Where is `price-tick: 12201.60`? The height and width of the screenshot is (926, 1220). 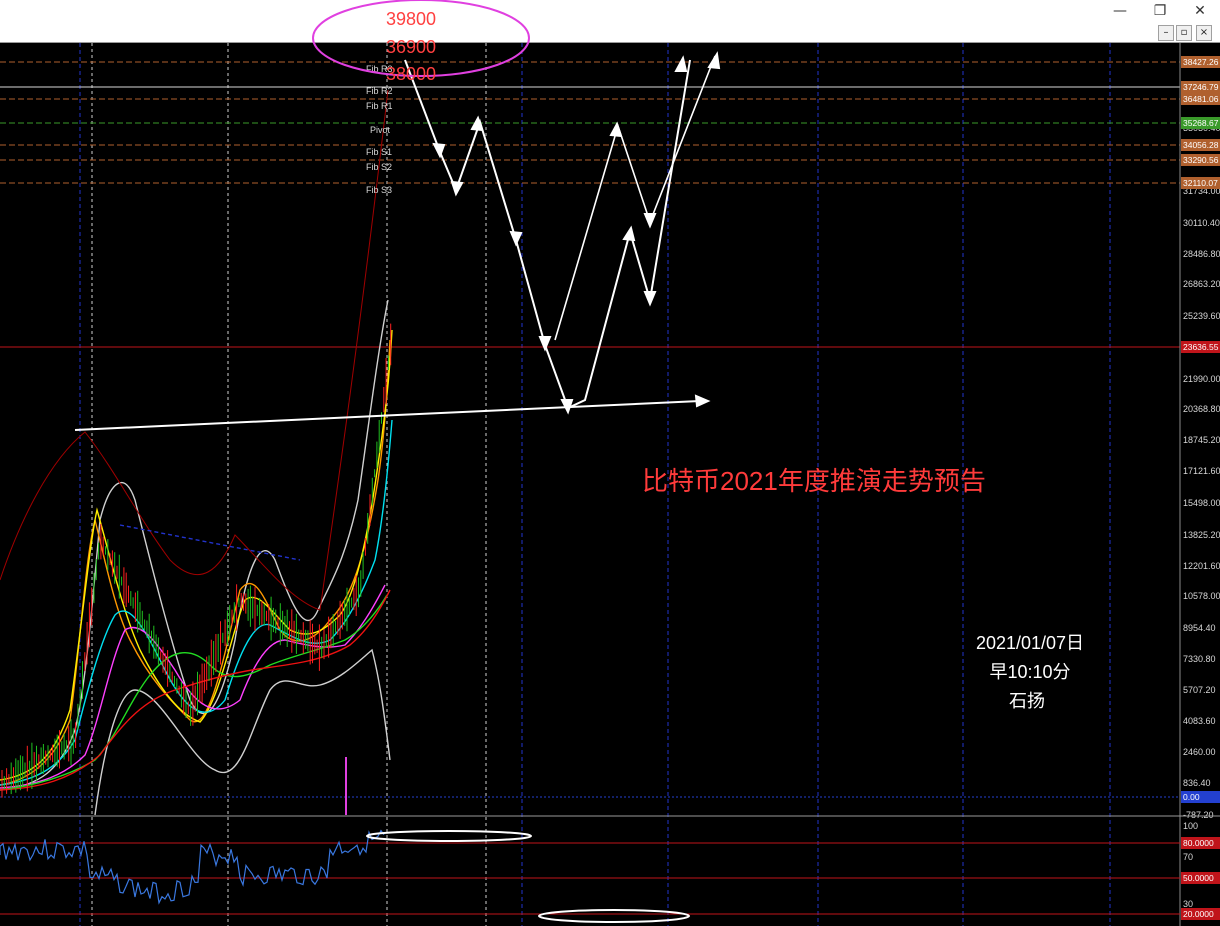
price-tick: 12201.60 is located at coordinates (1201, 566).